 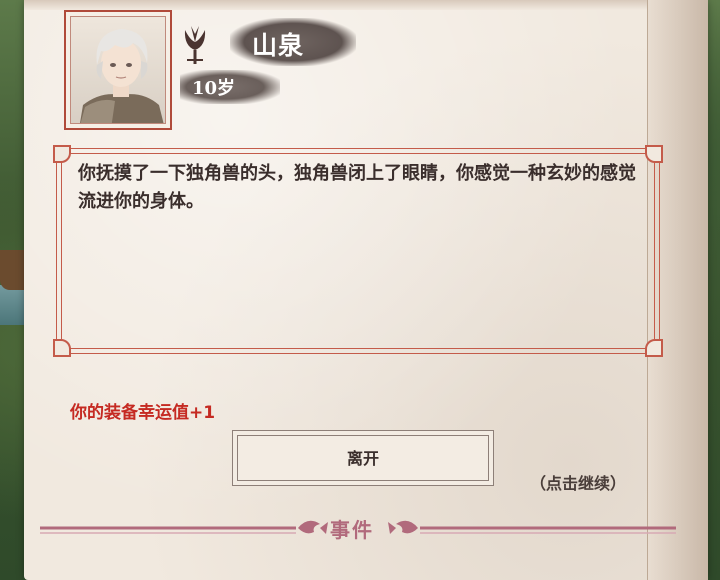 I want to click on dialog-text: 你抚摸了一下独角兽的头，独角兽闭上了眼睛，你感觉一种玄妙的感觉流进你的身体。, so click(x=357, y=187).